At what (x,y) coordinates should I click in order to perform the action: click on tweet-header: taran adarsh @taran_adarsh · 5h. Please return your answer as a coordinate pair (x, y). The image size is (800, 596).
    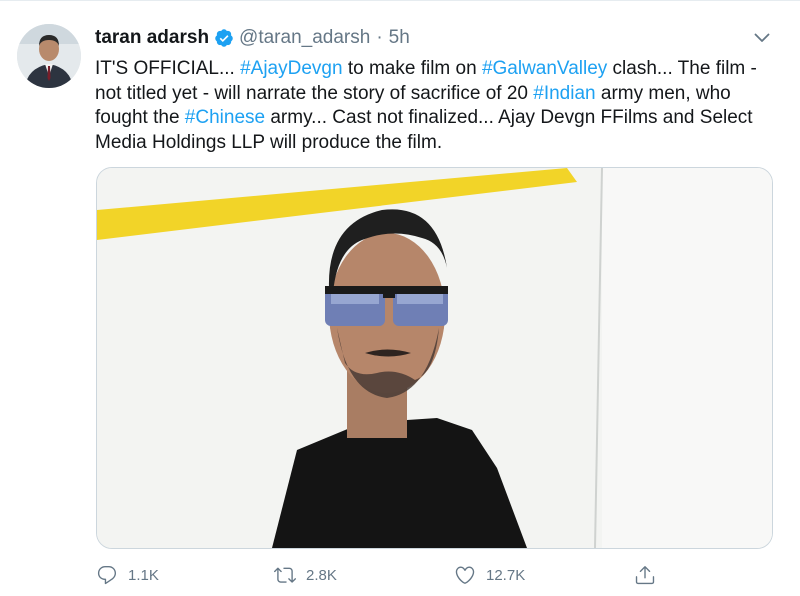
    Looking at the image, I should click on (252, 38).